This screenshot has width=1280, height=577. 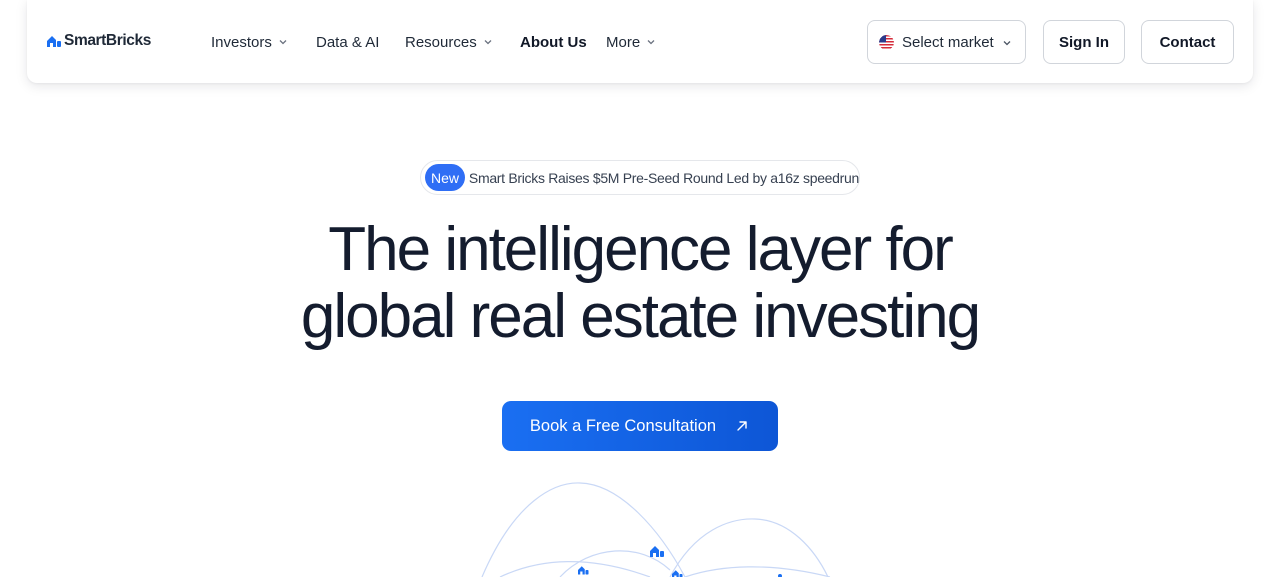 I want to click on nav-data-ai: Data & AI, so click(x=347, y=42).